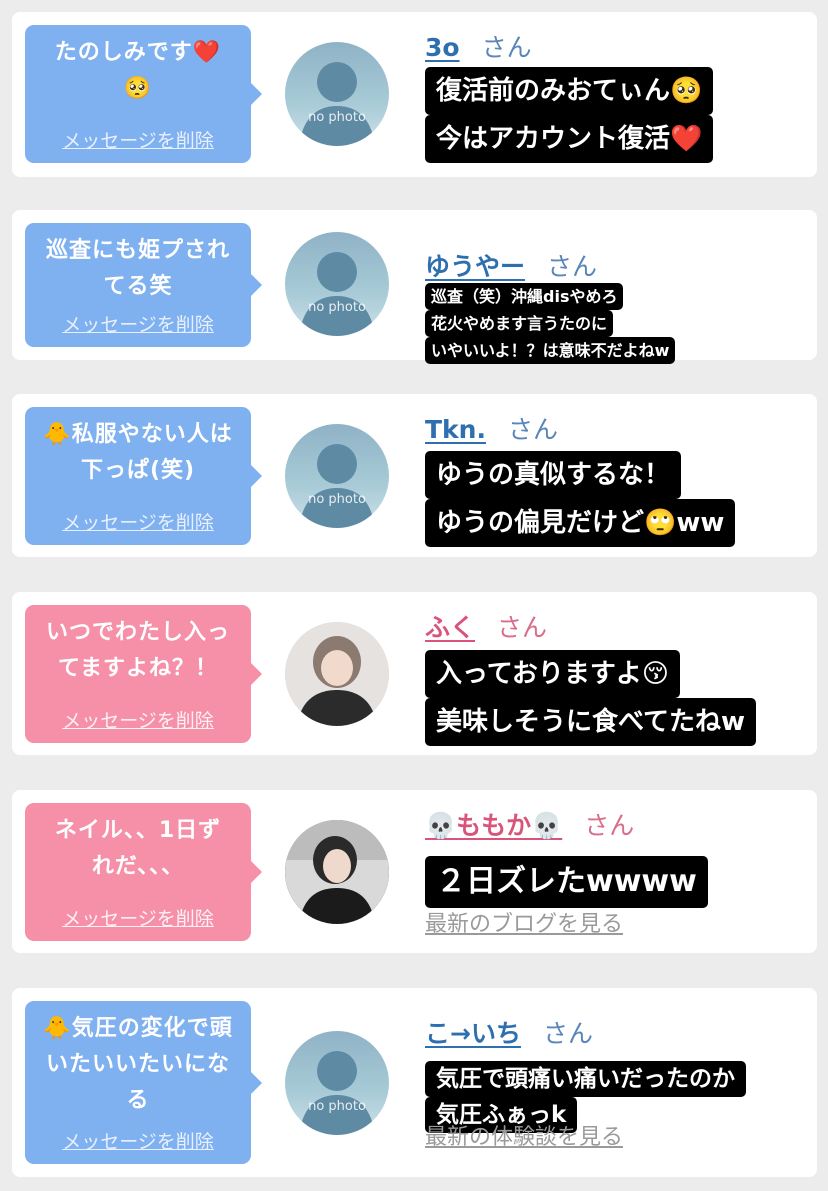 This screenshot has height=1191, width=828. What do you see at coordinates (138, 668) in the screenshot?
I see `message-line: てますよね？！` at bounding box center [138, 668].